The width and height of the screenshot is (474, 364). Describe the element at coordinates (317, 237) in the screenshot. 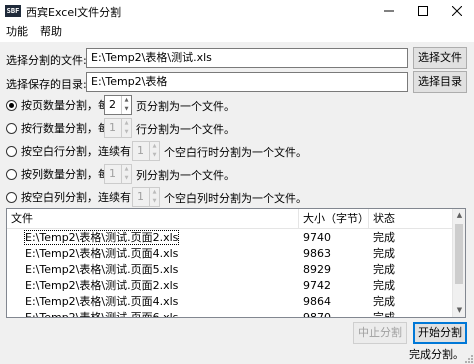

I see `cell-size: 9740` at that location.